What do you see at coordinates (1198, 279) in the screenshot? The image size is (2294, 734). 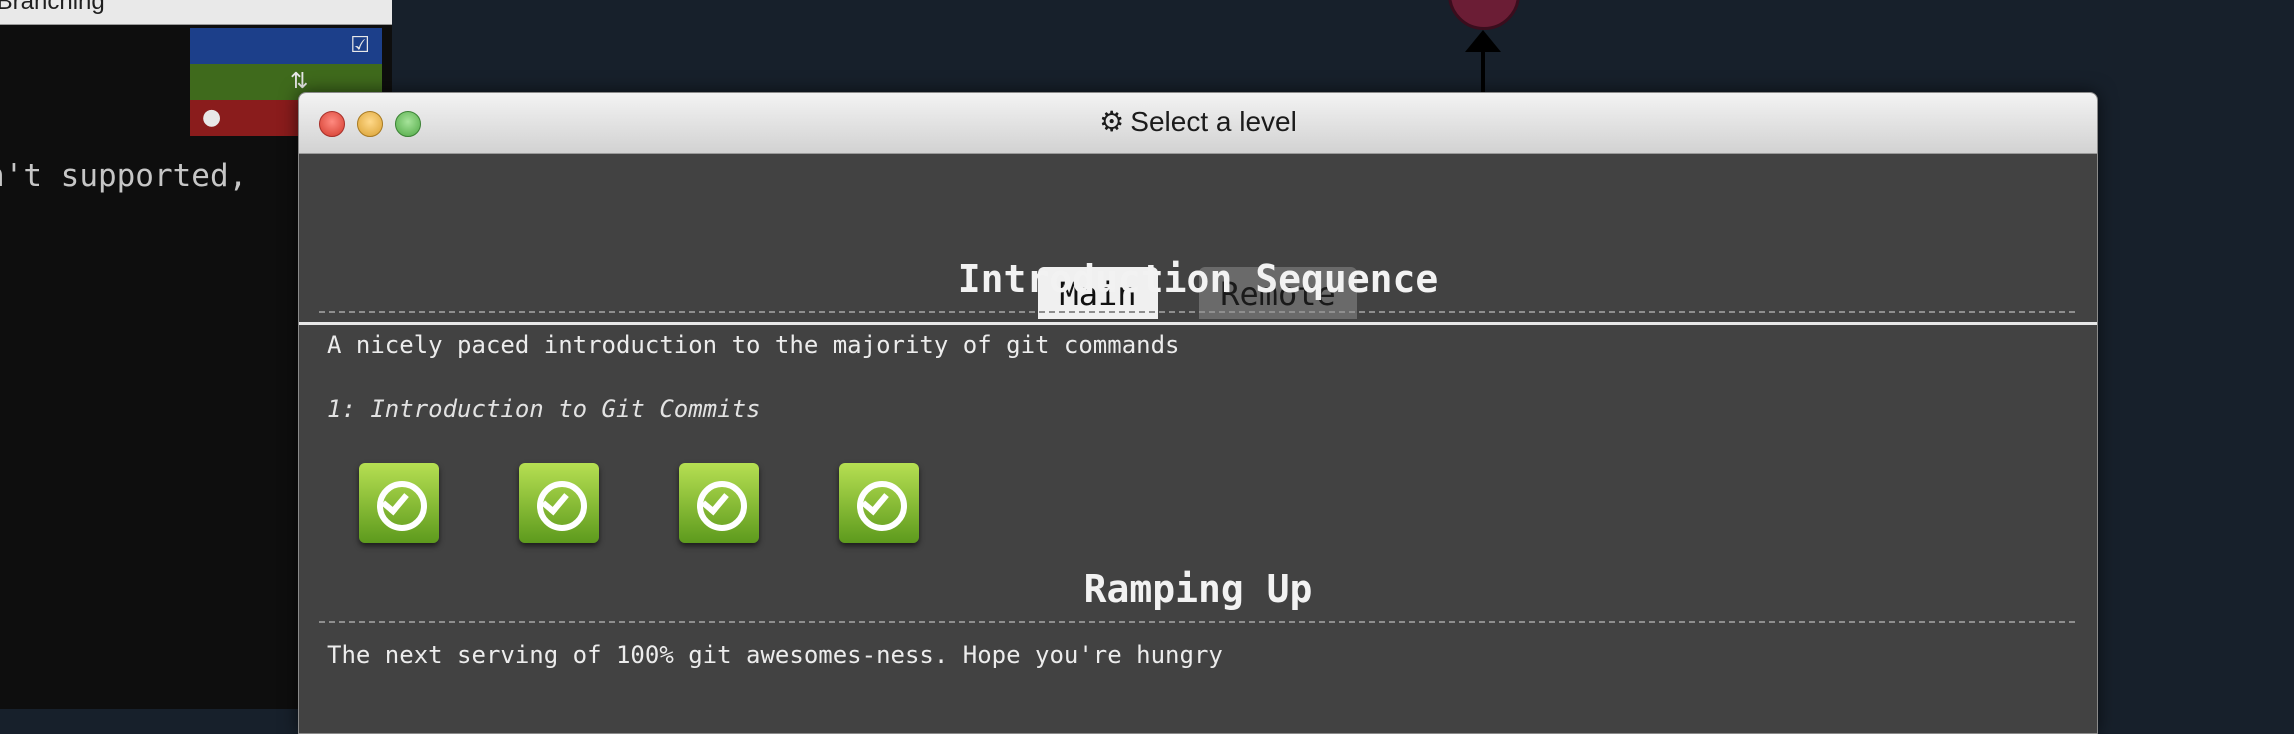 I see `section-title: Introduction Sequence` at bounding box center [1198, 279].